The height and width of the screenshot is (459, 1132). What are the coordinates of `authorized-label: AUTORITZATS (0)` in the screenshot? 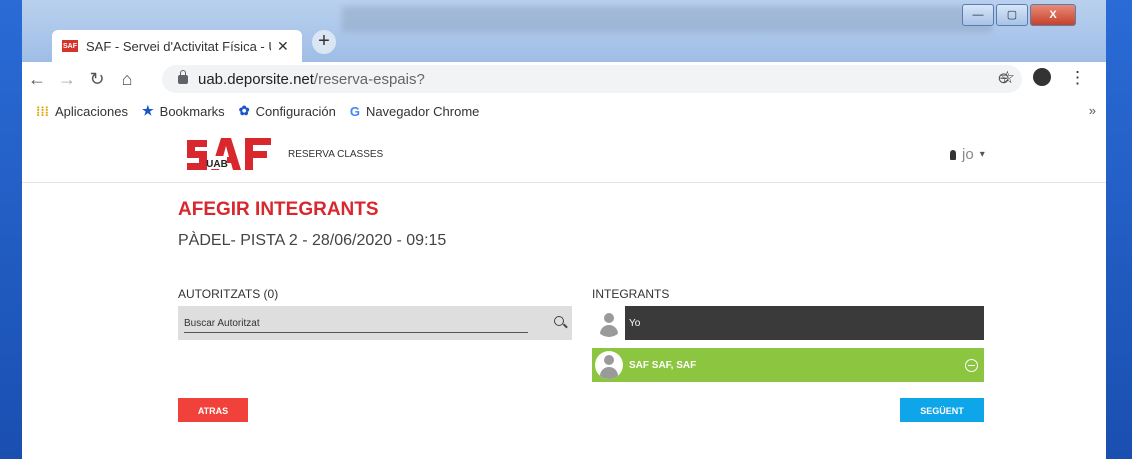 It's located at (228, 294).